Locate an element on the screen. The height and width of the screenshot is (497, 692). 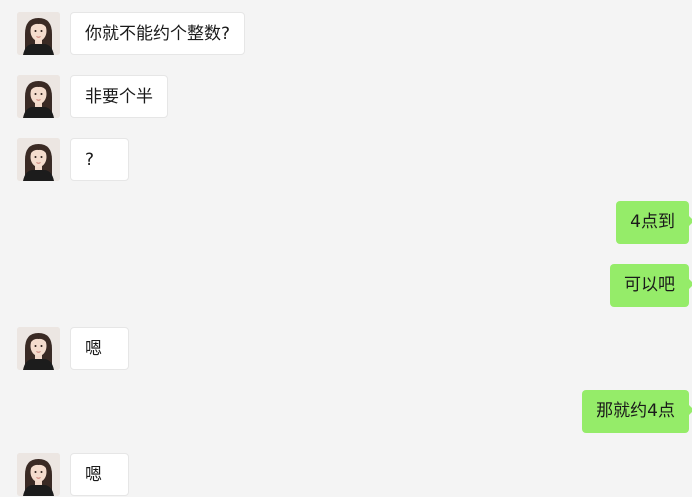
message-bubble: ? is located at coordinates (99, 159).